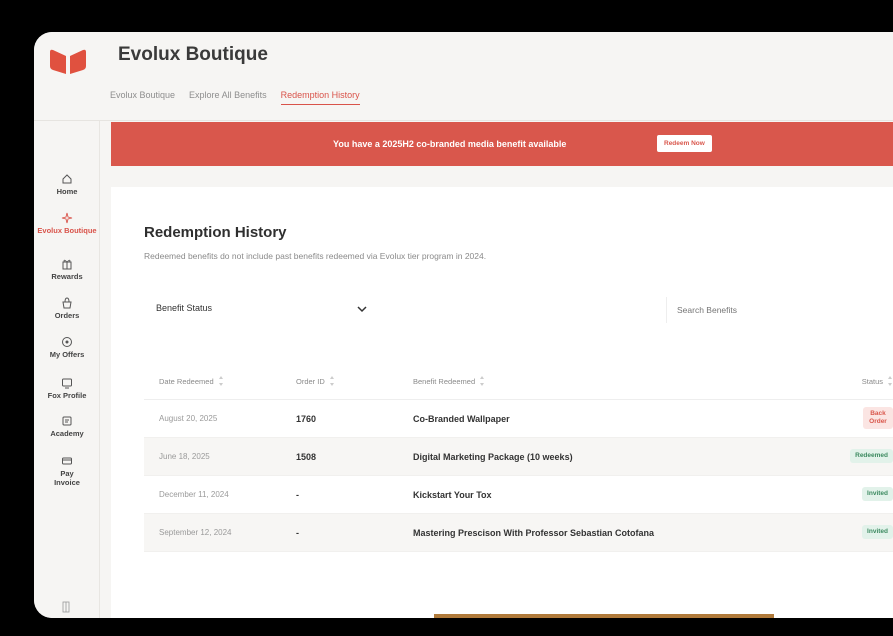 The image size is (893, 636). I want to click on status-badge: Redeemed, so click(871, 456).